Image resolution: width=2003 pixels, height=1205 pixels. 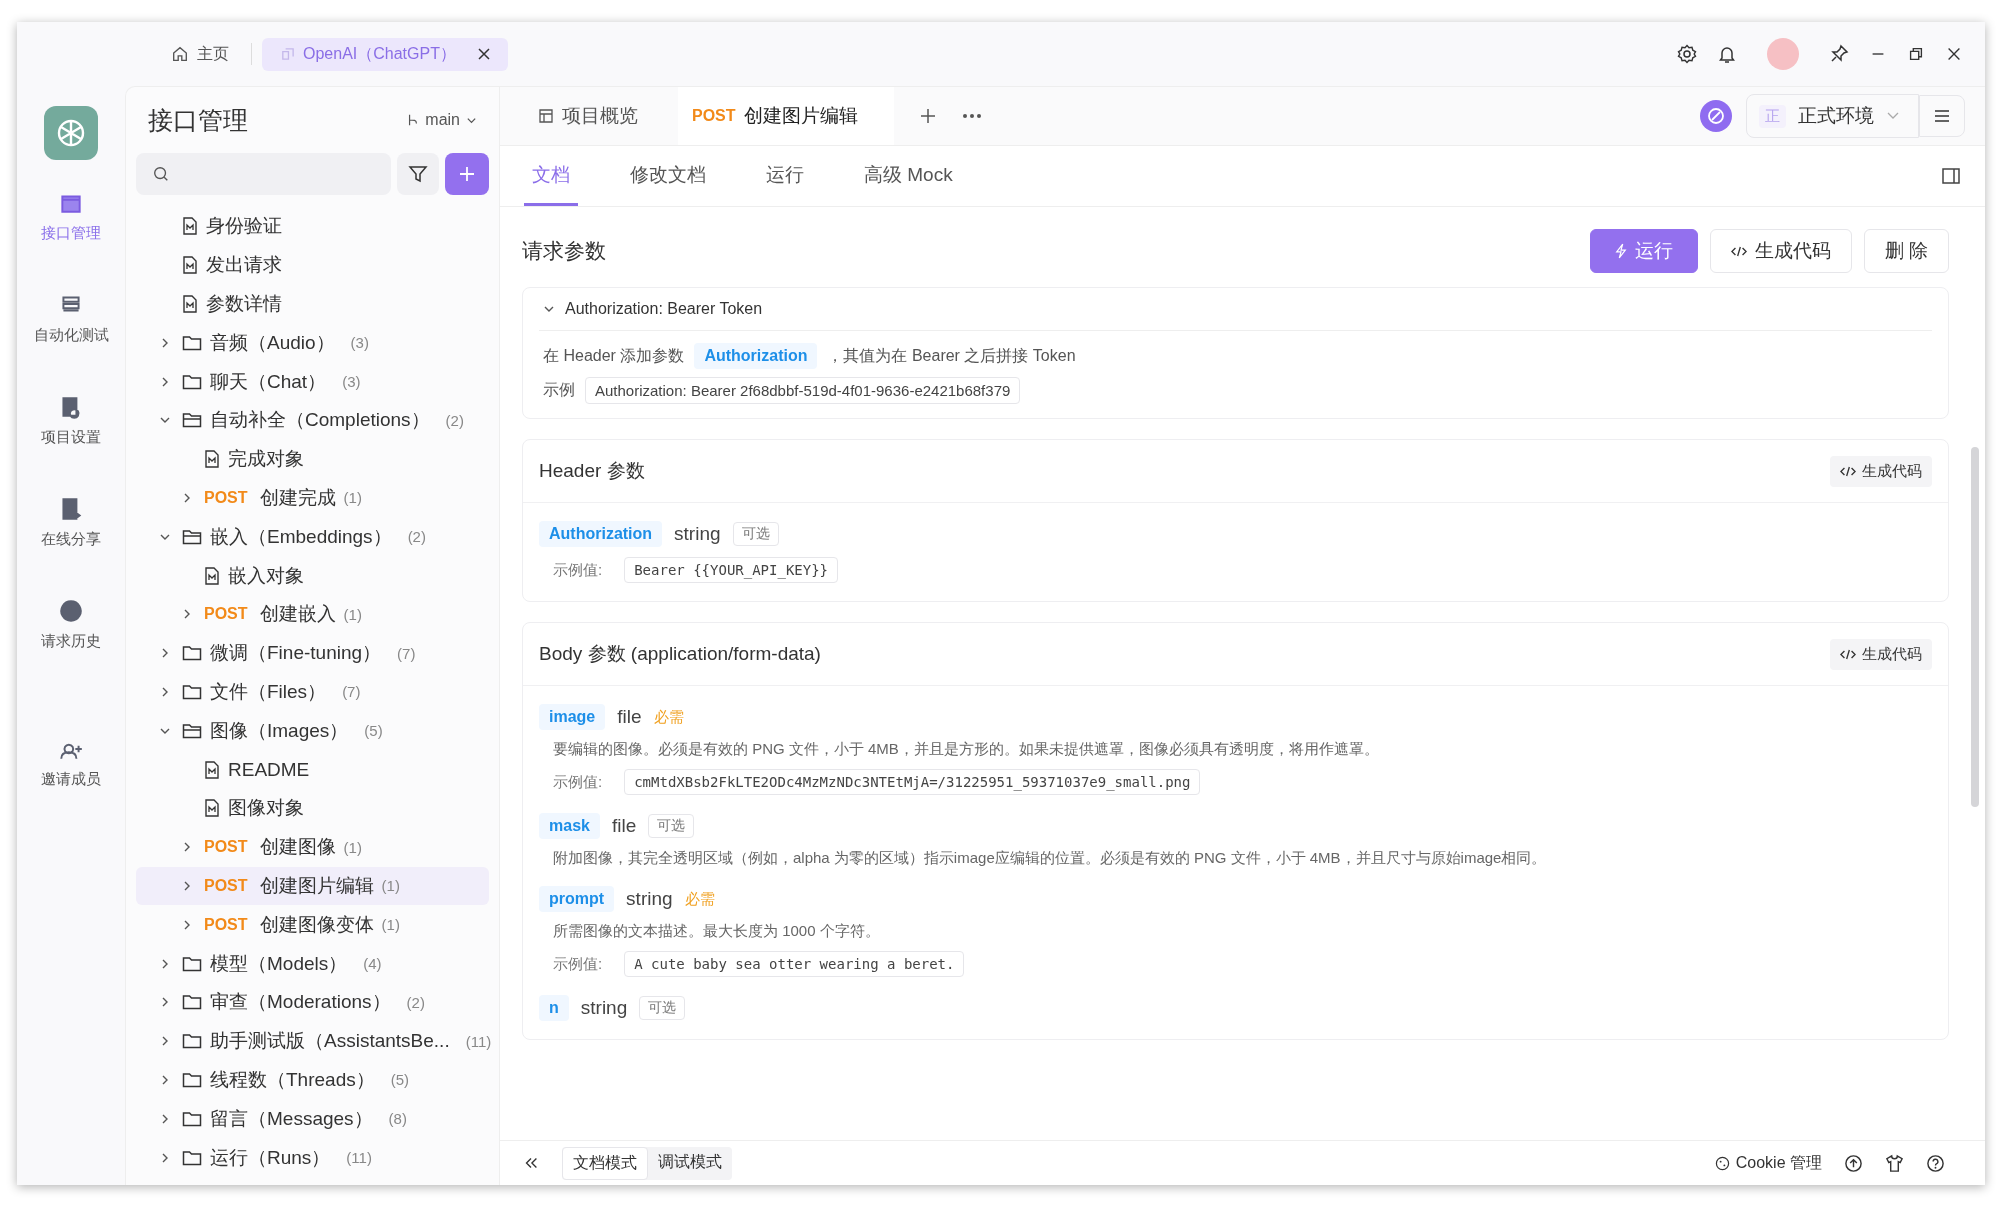 I want to click on restore-icon, so click(x=1916, y=54).